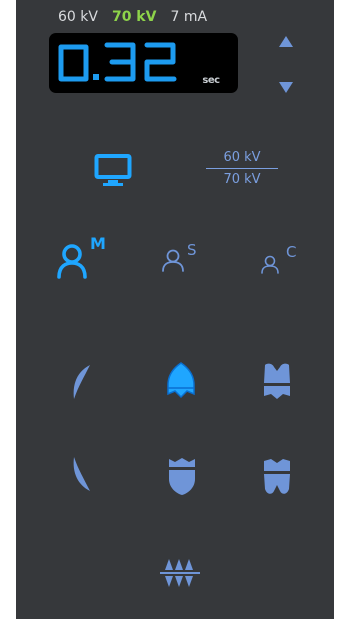 This screenshot has width=349, height=619. Describe the element at coordinates (175, 261) in the screenshot. I see `patient-small-icon` at that location.